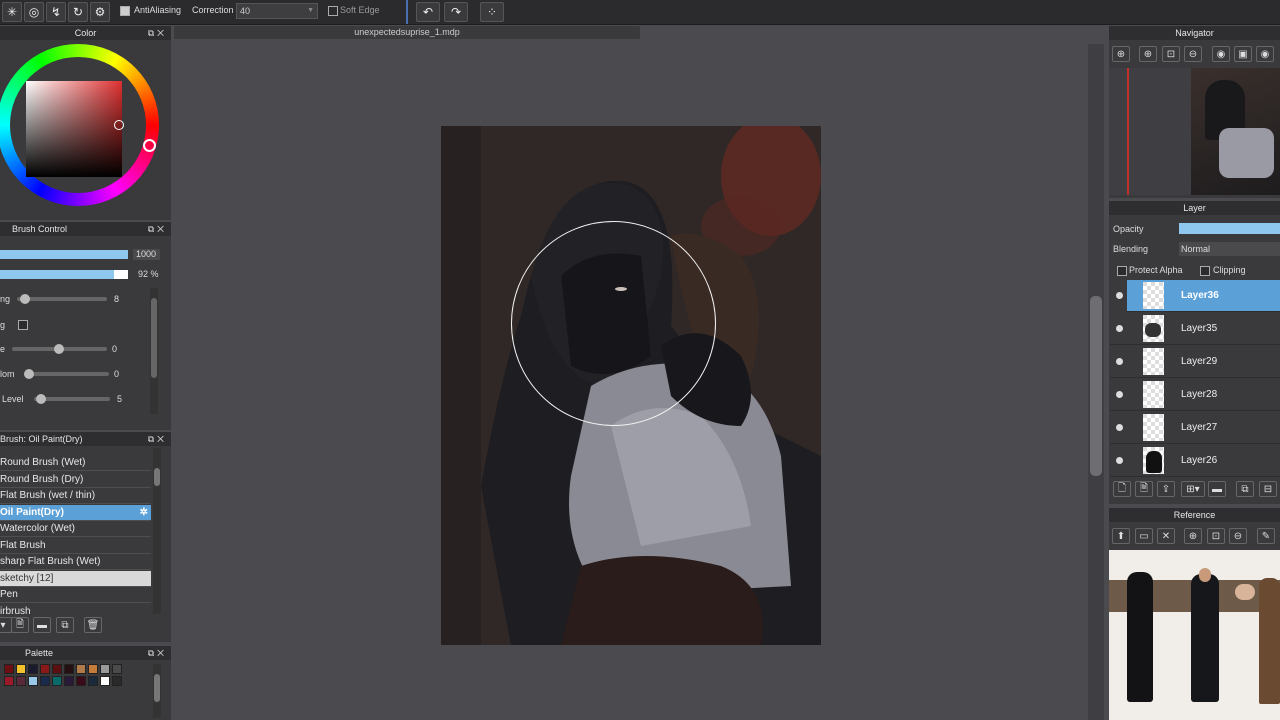 The height and width of the screenshot is (720, 1280). Describe the element at coordinates (1195, 395) in the screenshot. I see `layer-row: Layer28` at that location.